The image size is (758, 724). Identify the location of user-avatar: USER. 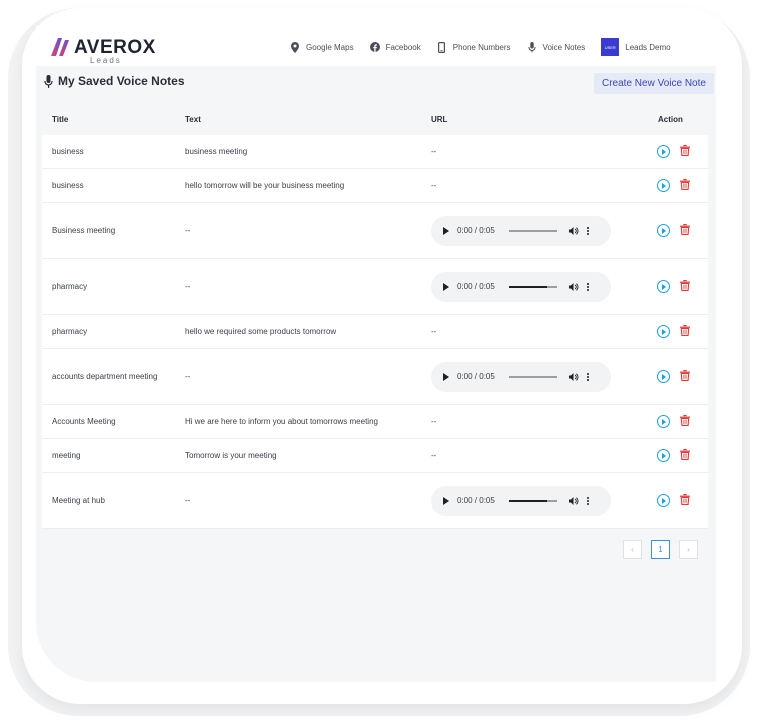
(610, 47).